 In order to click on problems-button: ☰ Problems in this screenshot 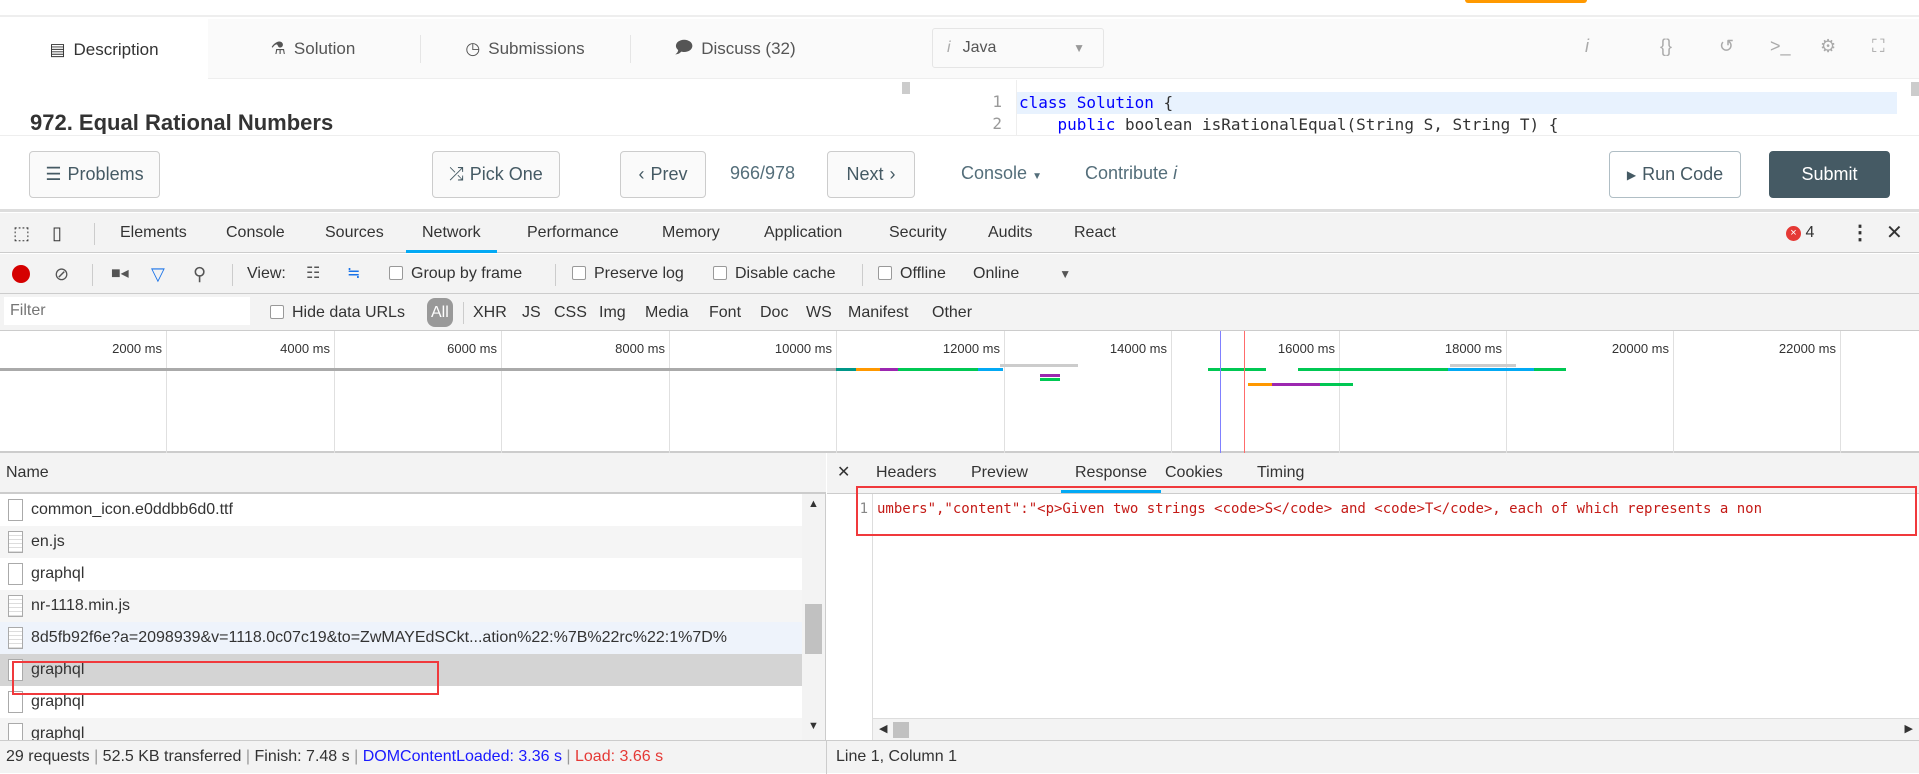, I will do `click(94, 174)`.